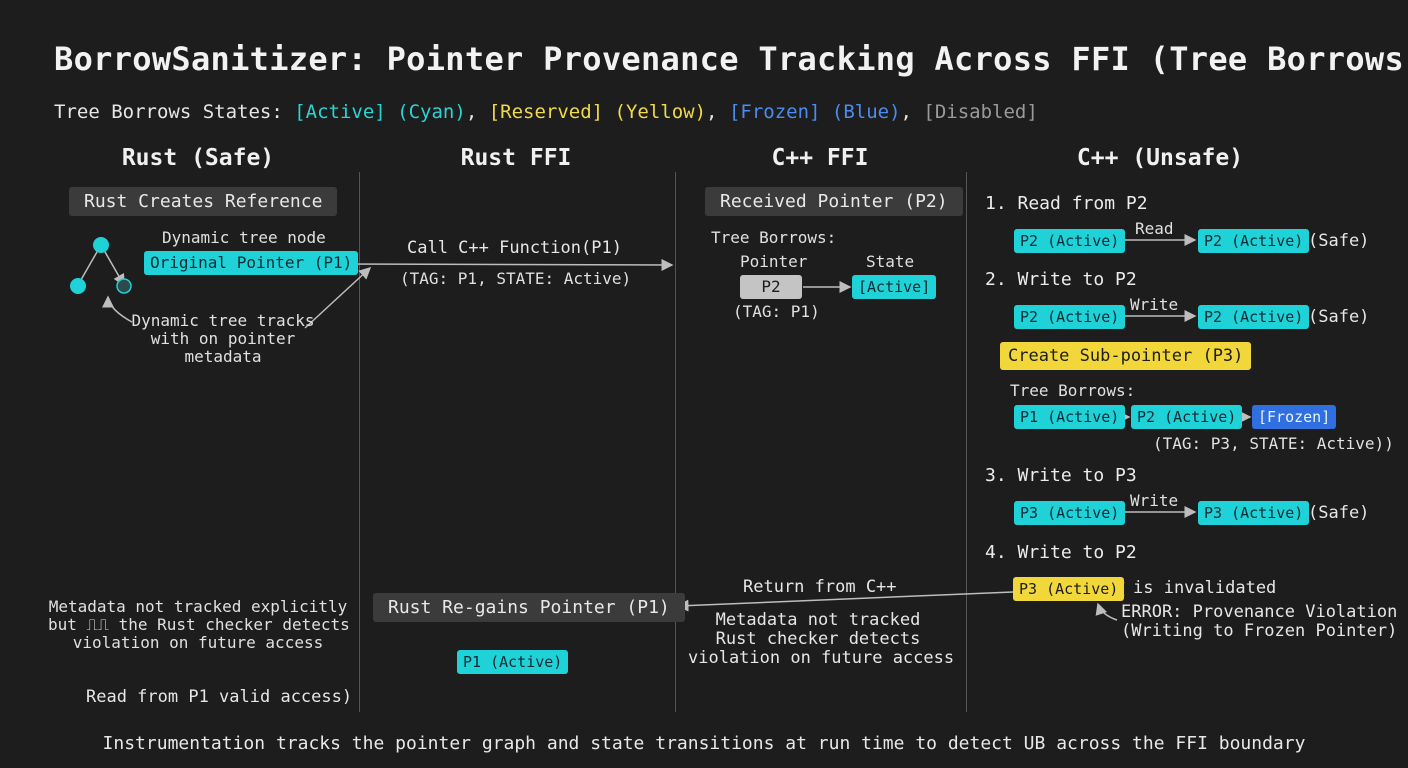  What do you see at coordinates (776, 311) in the screenshot?
I see `p1-tag-label: (TAG: P1)` at bounding box center [776, 311].